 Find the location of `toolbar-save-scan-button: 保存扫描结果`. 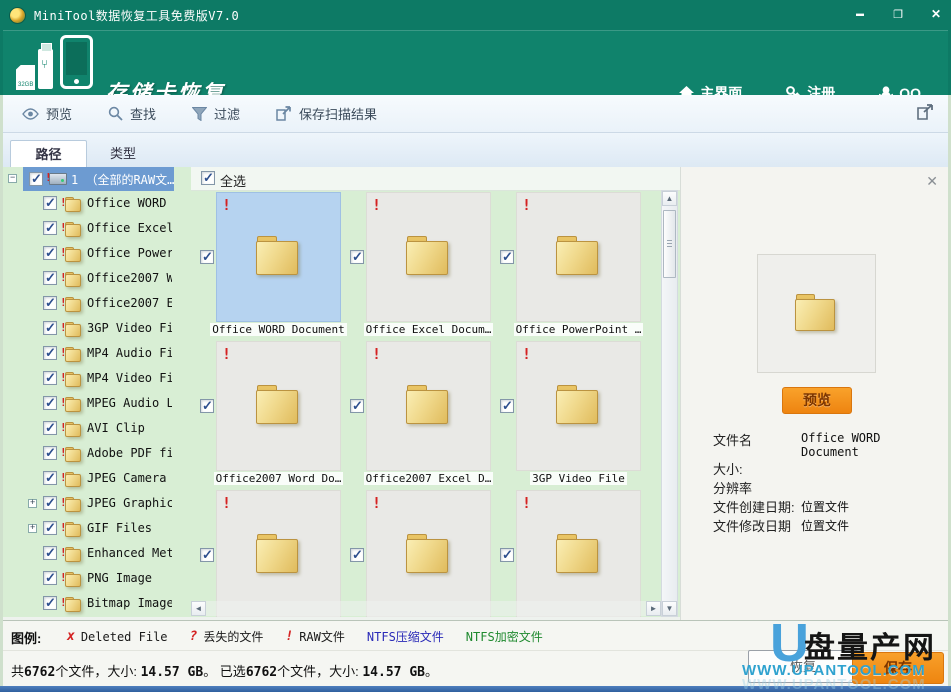

toolbar-save-scan-button: 保存扫描结果 is located at coordinates (326, 113).